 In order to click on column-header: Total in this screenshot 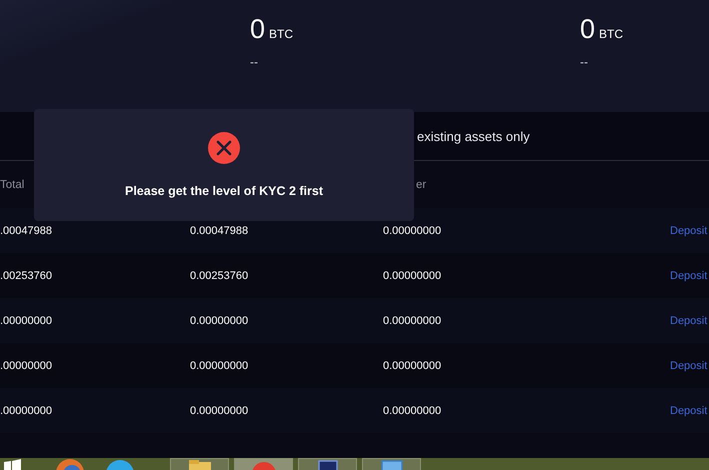, I will do `click(13, 184)`.